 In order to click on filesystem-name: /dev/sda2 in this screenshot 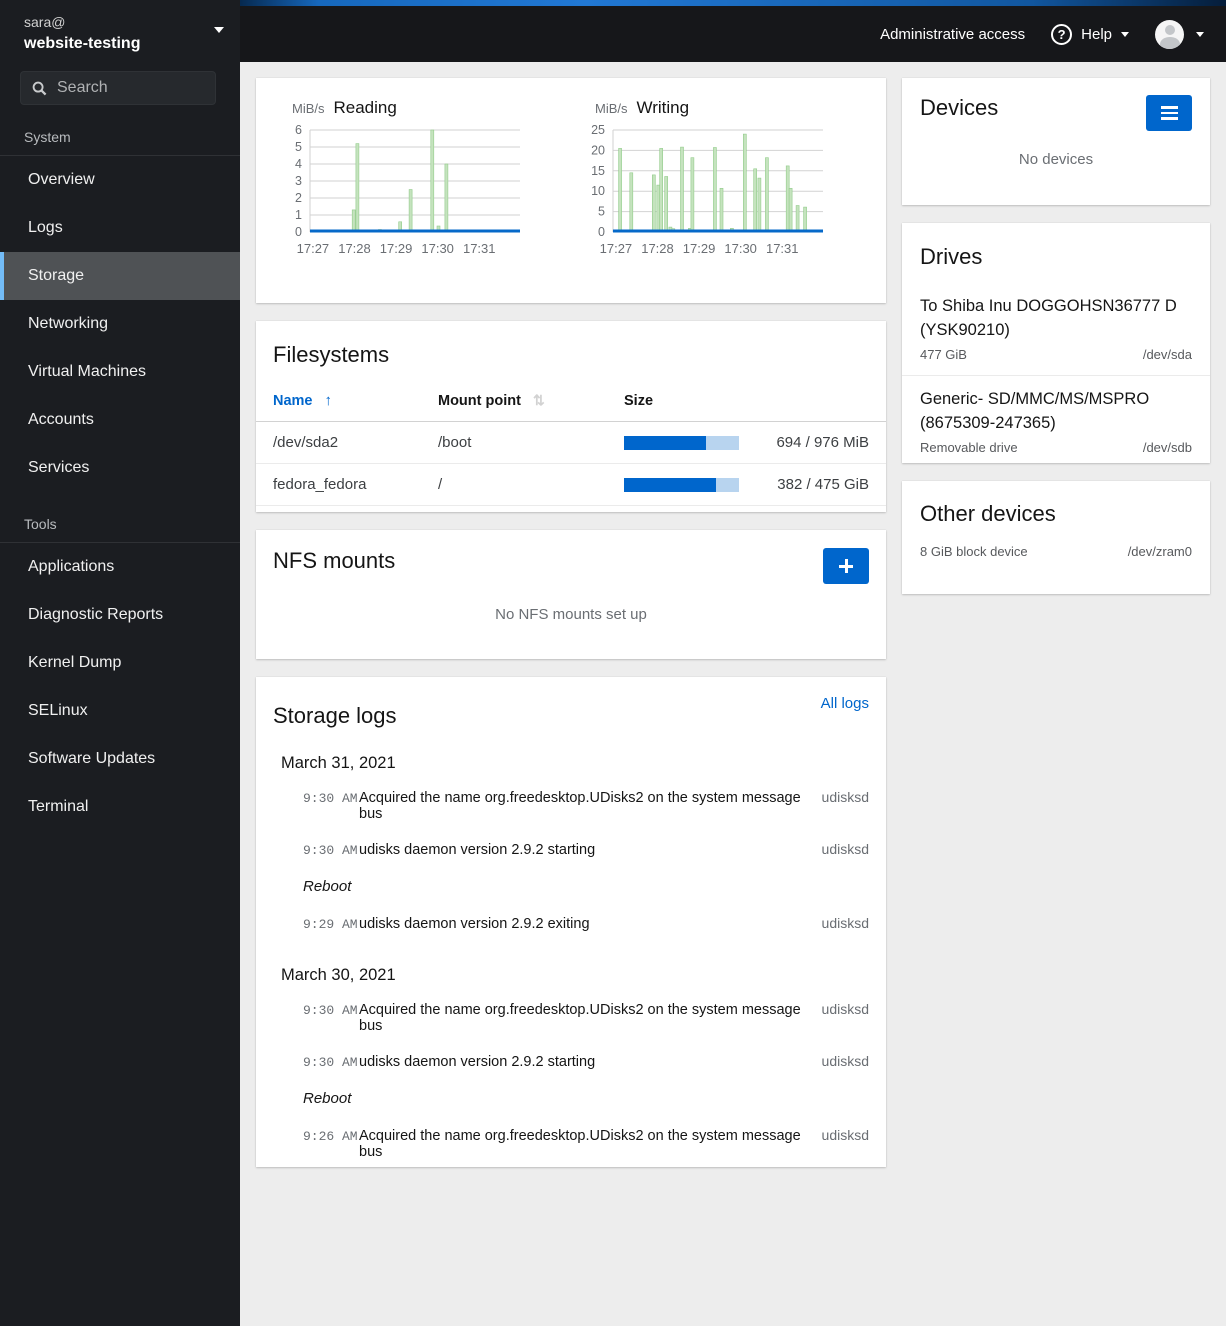, I will do `click(347, 442)`.